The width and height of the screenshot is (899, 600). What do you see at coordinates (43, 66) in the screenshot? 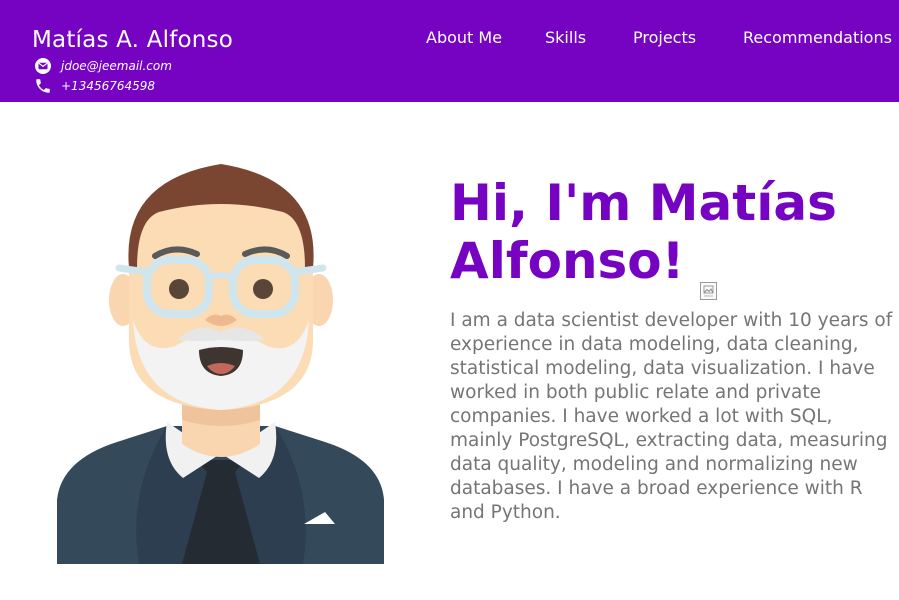
I see `email-icon` at bounding box center [43, 66].